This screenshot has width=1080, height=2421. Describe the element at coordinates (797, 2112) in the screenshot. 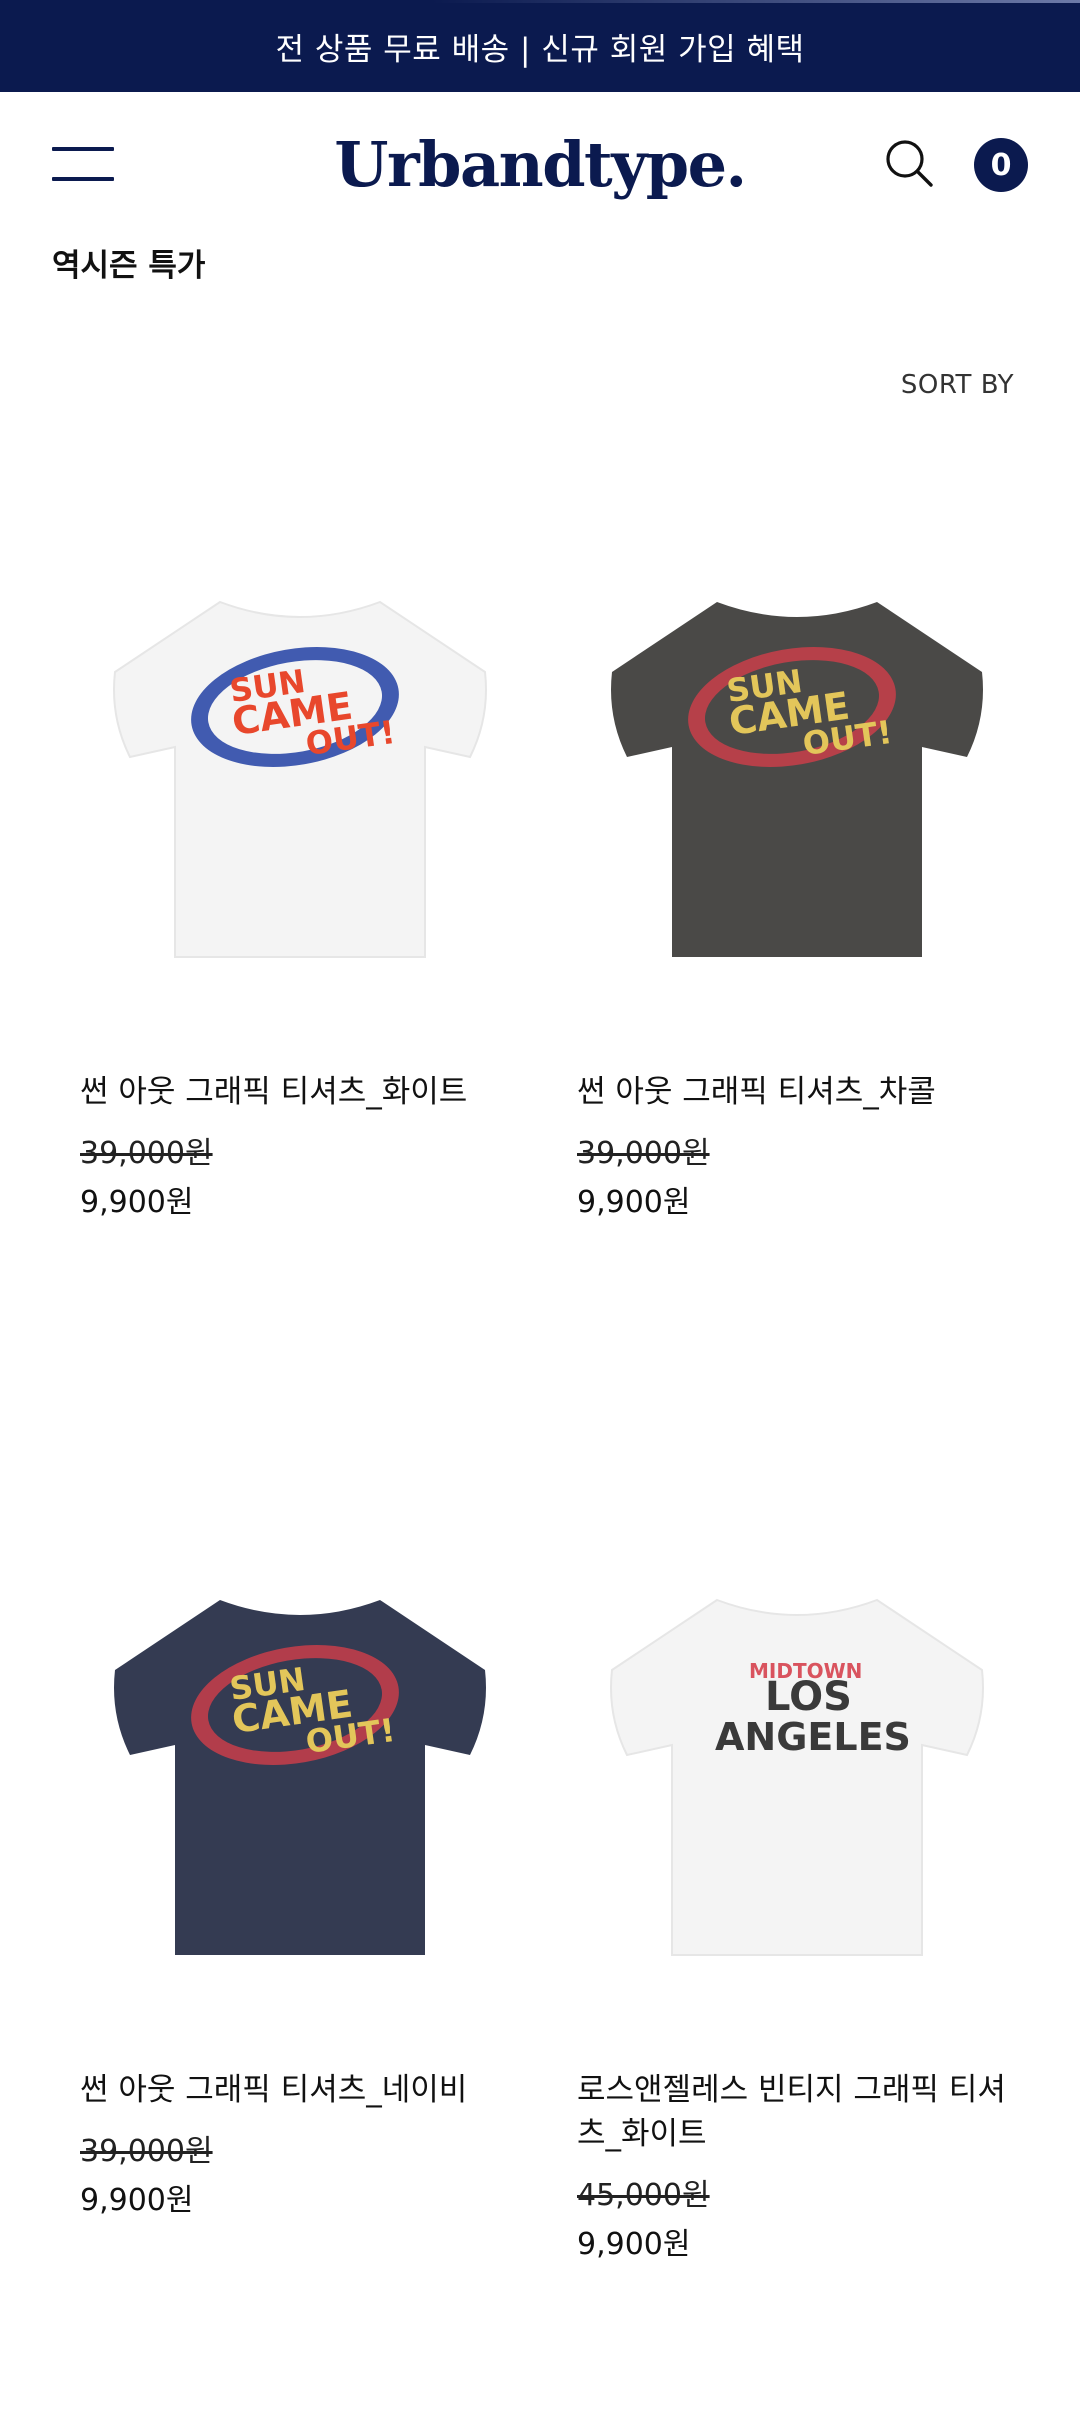

I see `product-name: 로스앤젤레스 빈티지 그래픽 티셔츠_화이트` at that location.